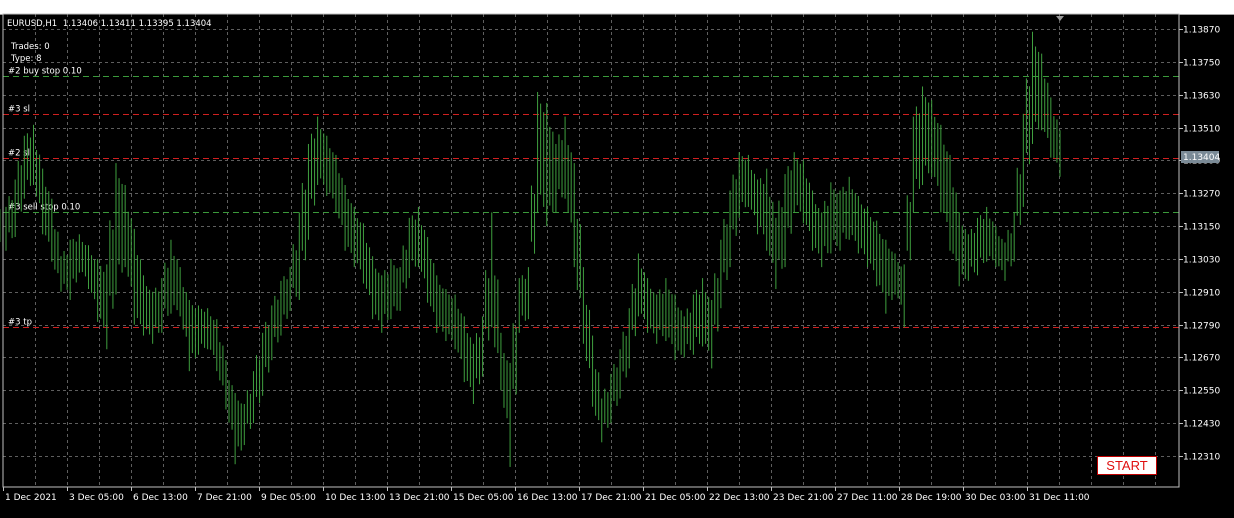  What do you see at coordinates (675, 498) in the screenshot?
I see `time-tick-label: 21 Dec 05:00` at bounding box center [675, 498].